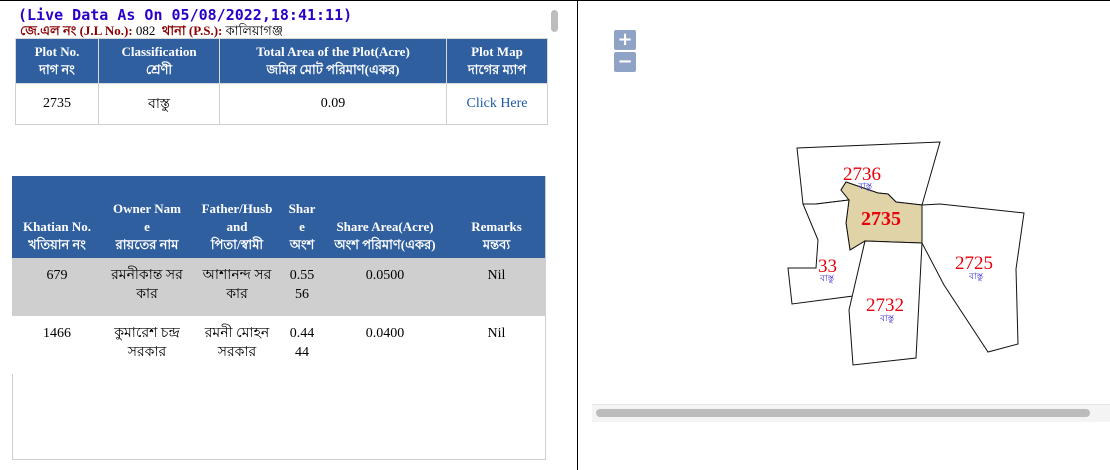  I want to click on share-area-cell: 0.0500, so click(385, 287).